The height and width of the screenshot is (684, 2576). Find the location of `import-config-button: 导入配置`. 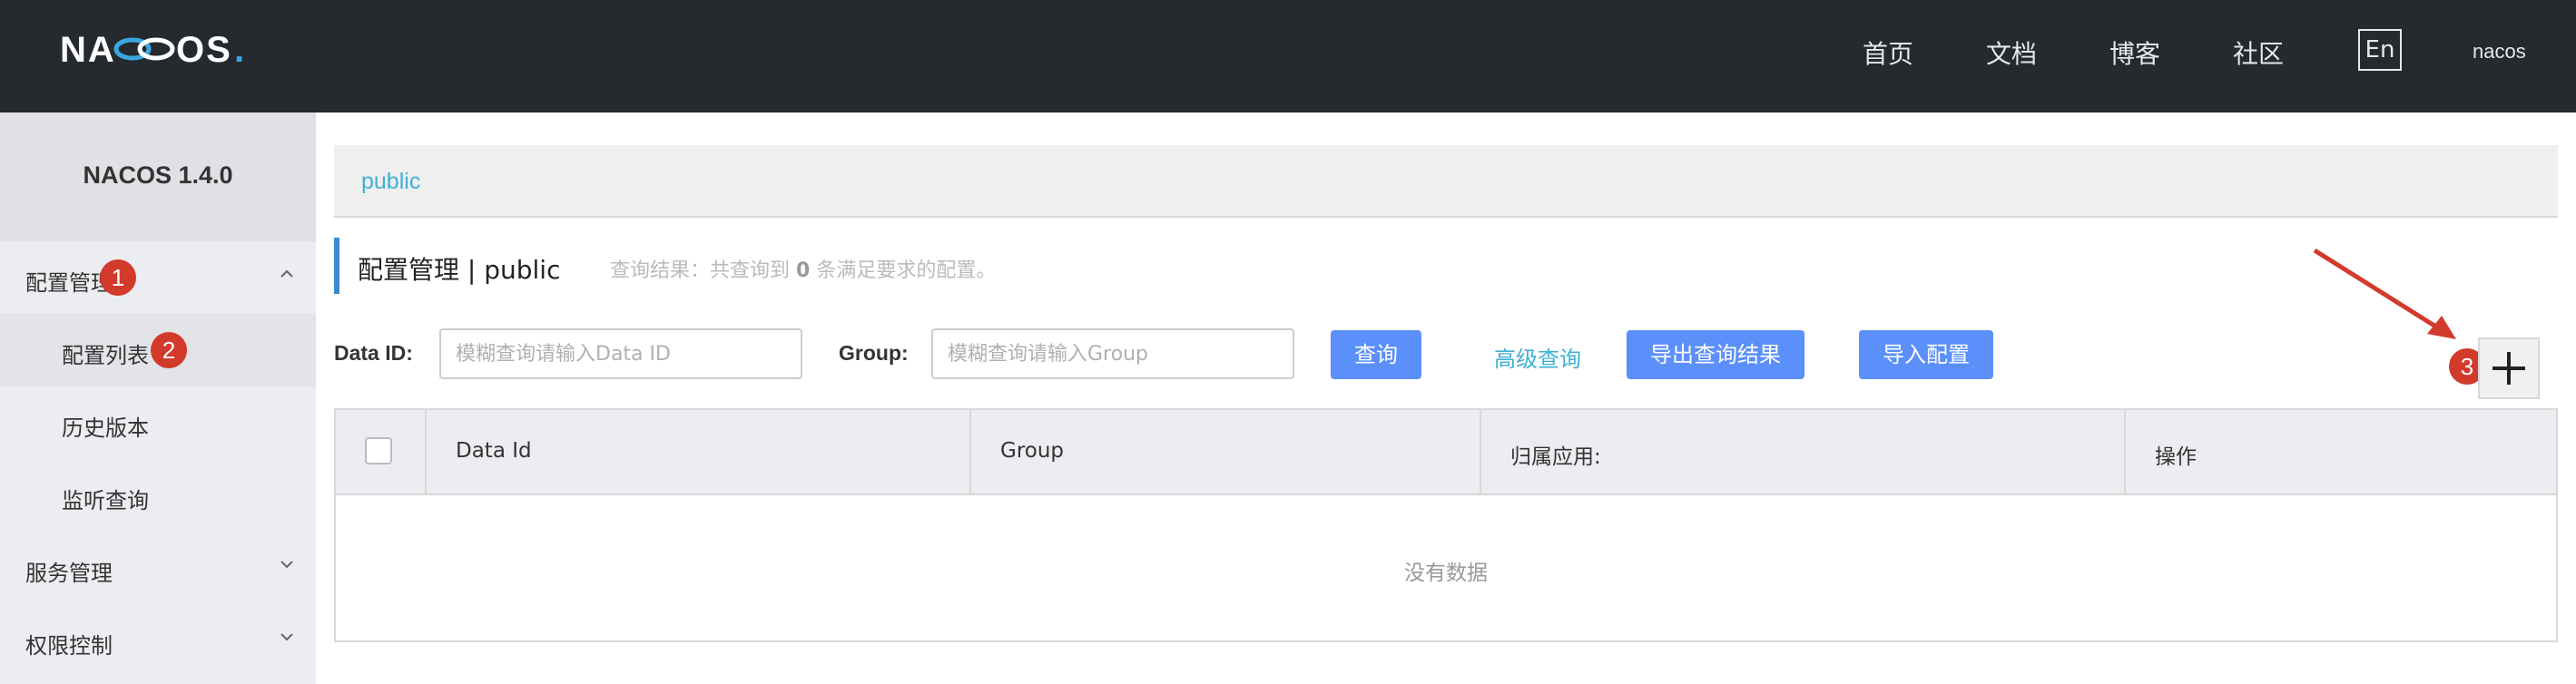

import-config-button: 导入配置 is located at coordinates (1926, 354).